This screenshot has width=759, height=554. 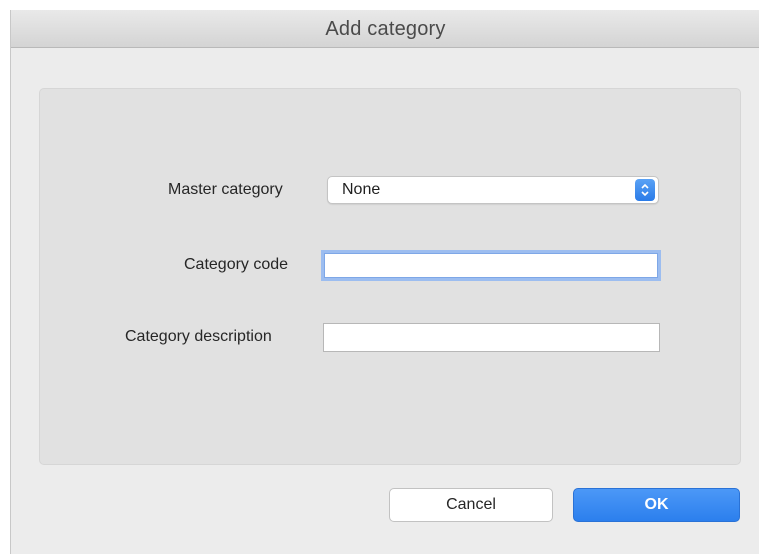 I want to click on category-description-label: Category description, so click(x=198, y=336).